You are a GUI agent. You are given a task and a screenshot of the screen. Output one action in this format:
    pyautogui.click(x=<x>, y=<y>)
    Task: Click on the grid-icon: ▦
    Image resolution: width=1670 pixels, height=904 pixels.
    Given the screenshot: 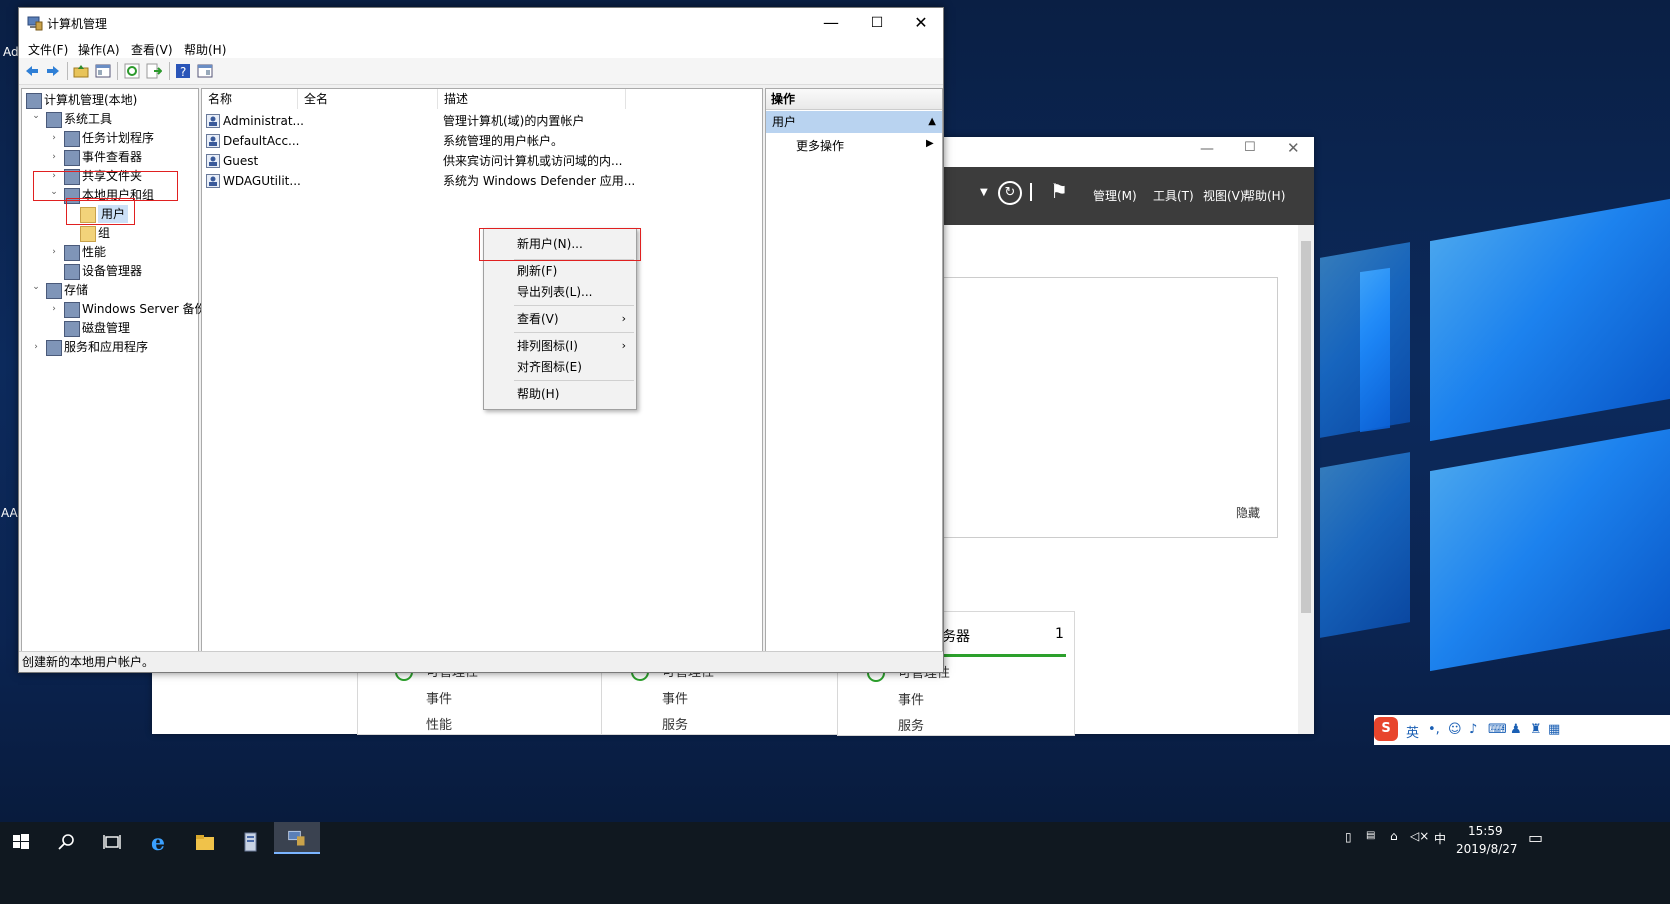 What is the action you would take?
    pyautogui.click(x=1554, y=729)
    